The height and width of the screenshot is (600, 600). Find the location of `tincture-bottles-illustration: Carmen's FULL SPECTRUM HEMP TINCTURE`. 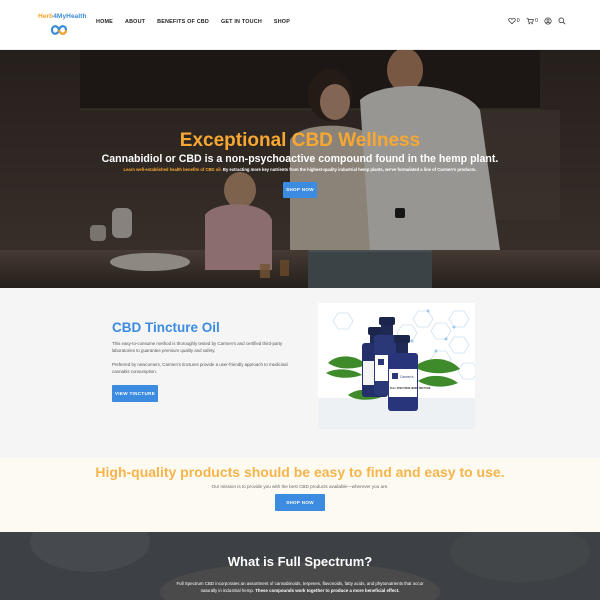

tincture-bottles-illustration: Carmen's FULL SPECTRUM HEMP TINCTURE is located at coordinates (396, 369).